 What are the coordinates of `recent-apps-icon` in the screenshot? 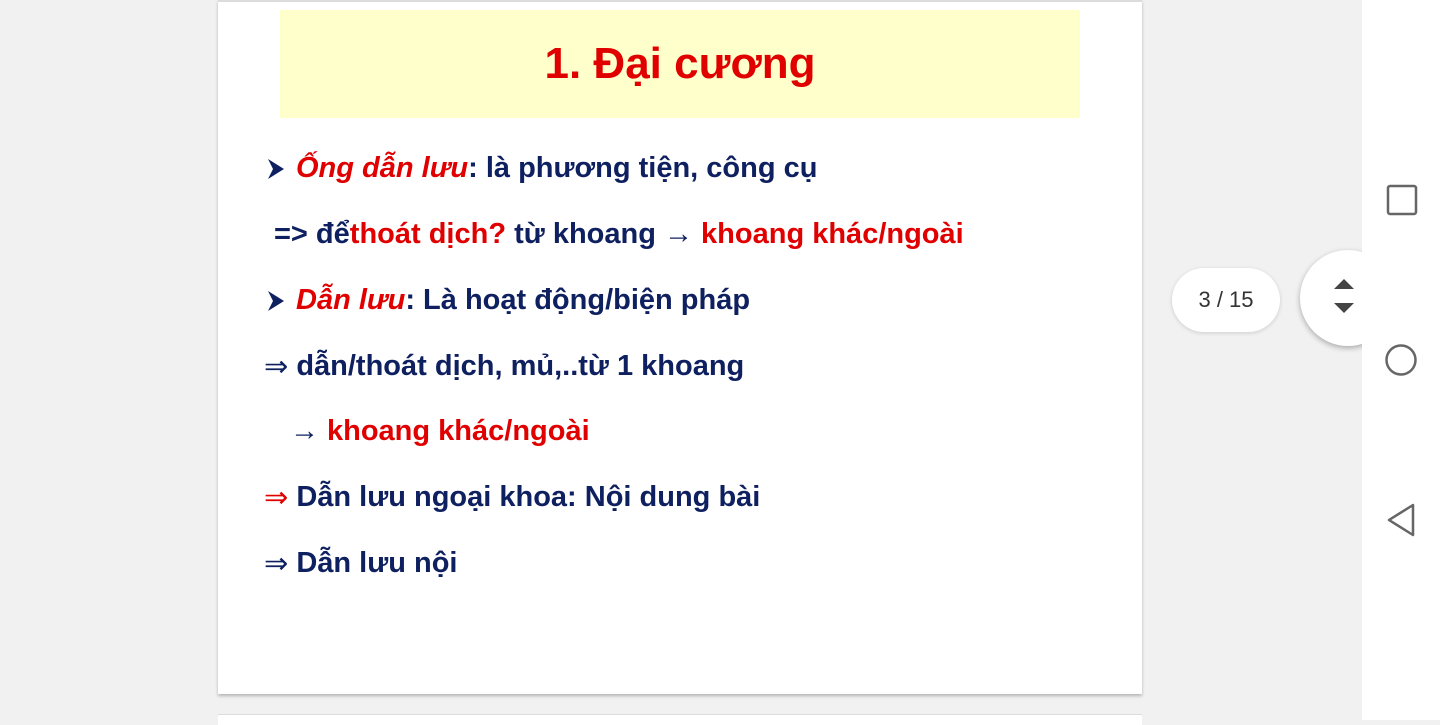 It's located at (1402, 200).